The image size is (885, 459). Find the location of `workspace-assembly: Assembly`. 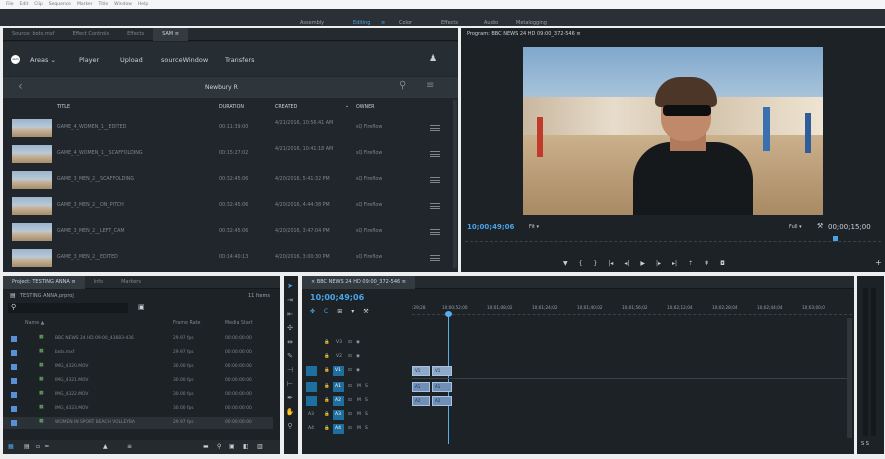

workspace-assembly: Assembly is located at coordinates (312, 23).